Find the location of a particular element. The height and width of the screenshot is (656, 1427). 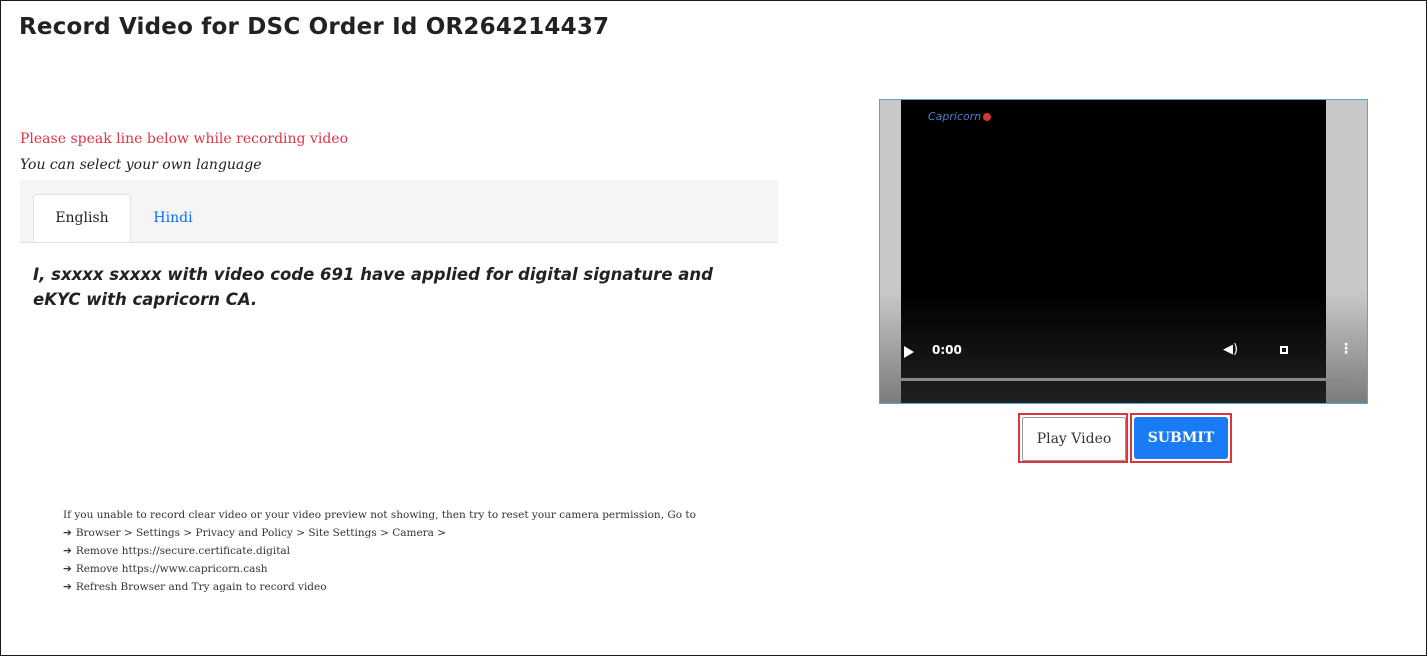

tab-english: English is located at coordinates (82, 218).